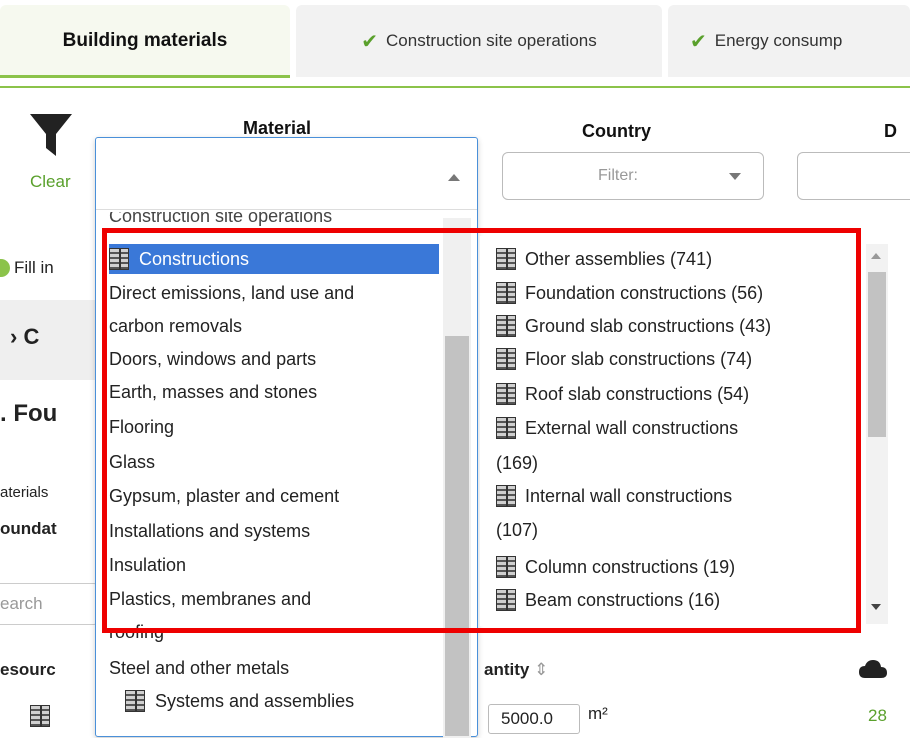  I want to click on tab-energy-consumption: ✔ Energy consump, so click(789, 41).